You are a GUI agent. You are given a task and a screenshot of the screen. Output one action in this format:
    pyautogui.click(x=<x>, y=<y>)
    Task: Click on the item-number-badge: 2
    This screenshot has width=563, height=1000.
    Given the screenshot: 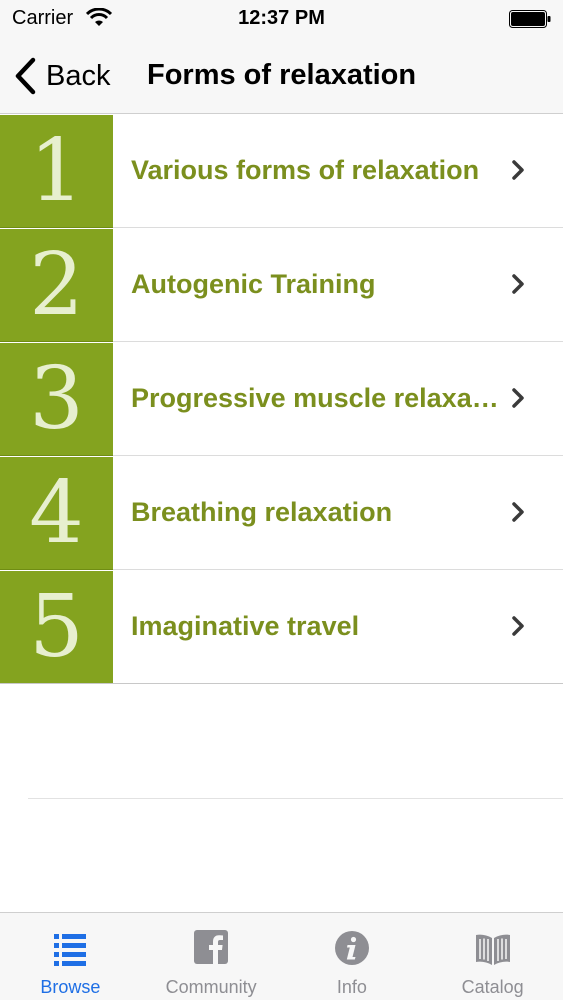 What is the action you would take?
    pyautogui.click(x=56, y=285)
    